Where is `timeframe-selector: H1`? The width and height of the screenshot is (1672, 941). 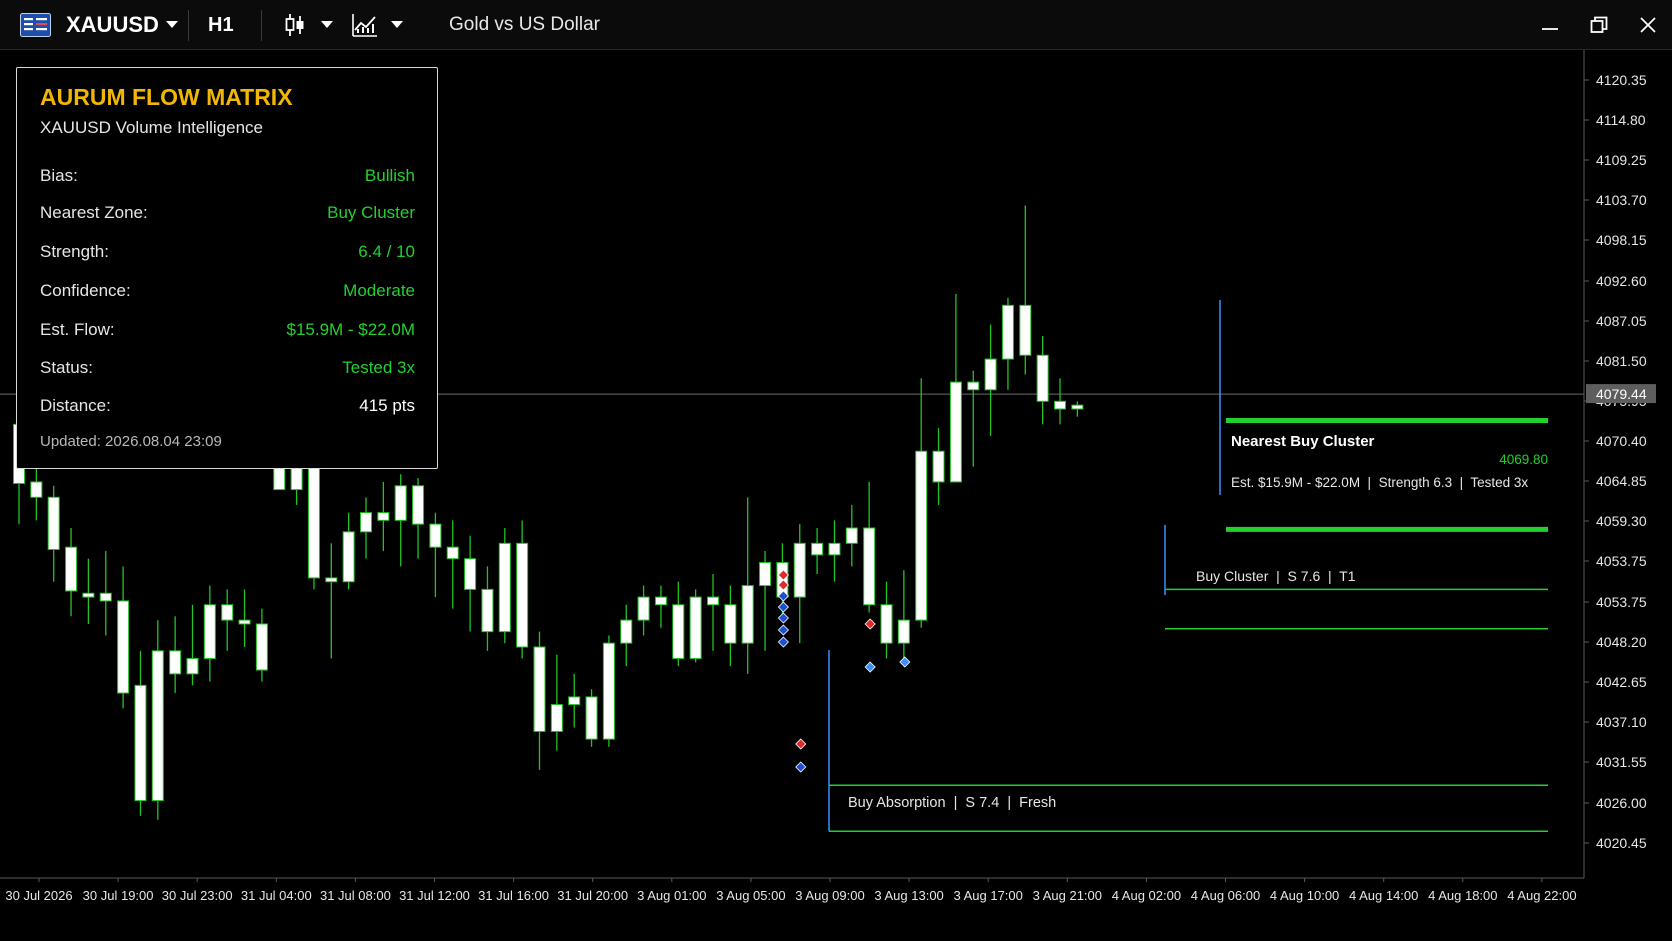
timeframe-selector: H1 is located at coordinates (221, 25).